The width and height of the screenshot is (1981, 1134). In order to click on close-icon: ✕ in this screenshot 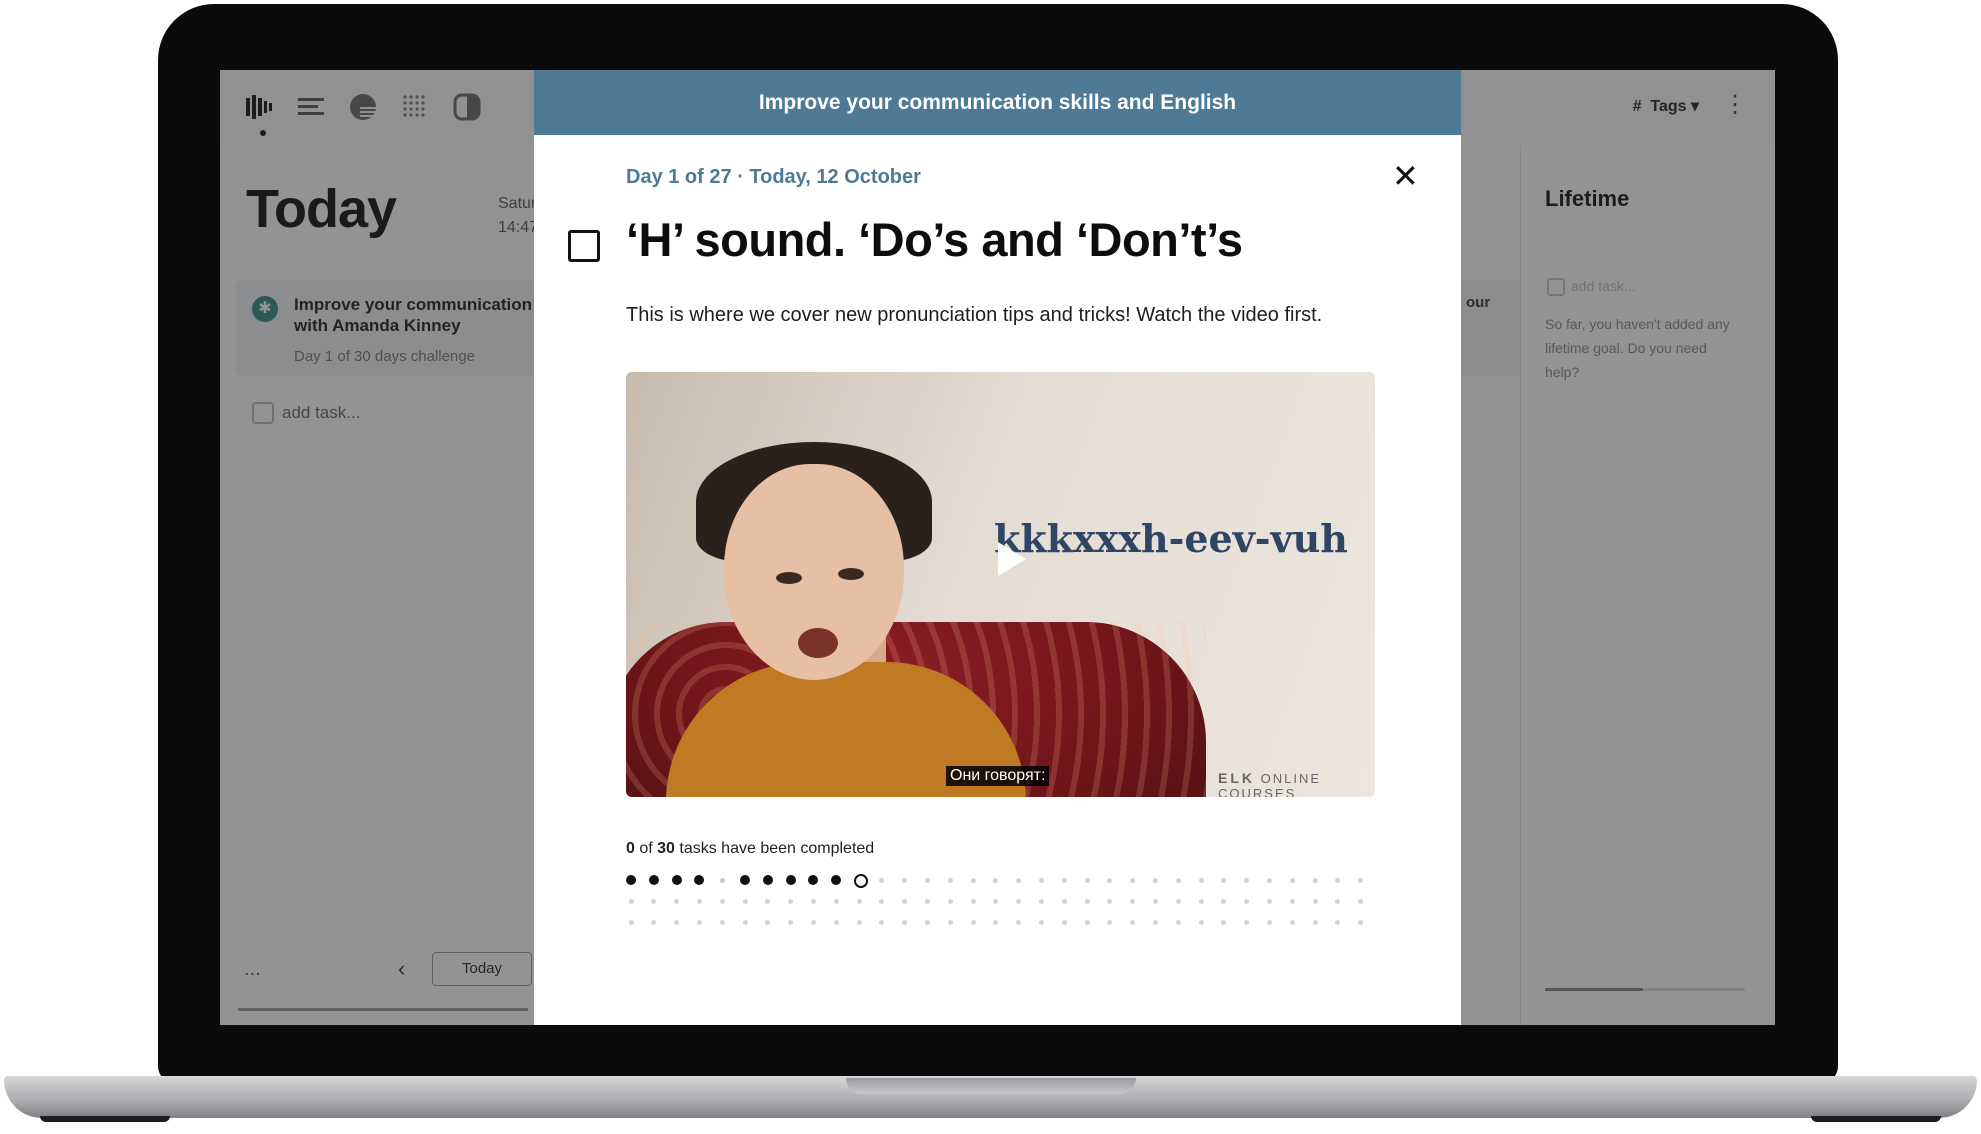, I will do `click(1405, 176)`.